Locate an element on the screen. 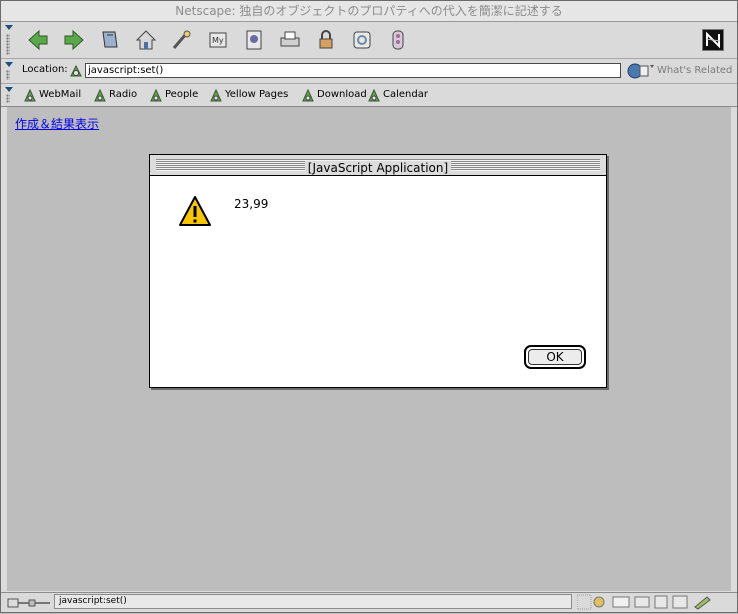  component-bar is located at coordinates (651, 602).